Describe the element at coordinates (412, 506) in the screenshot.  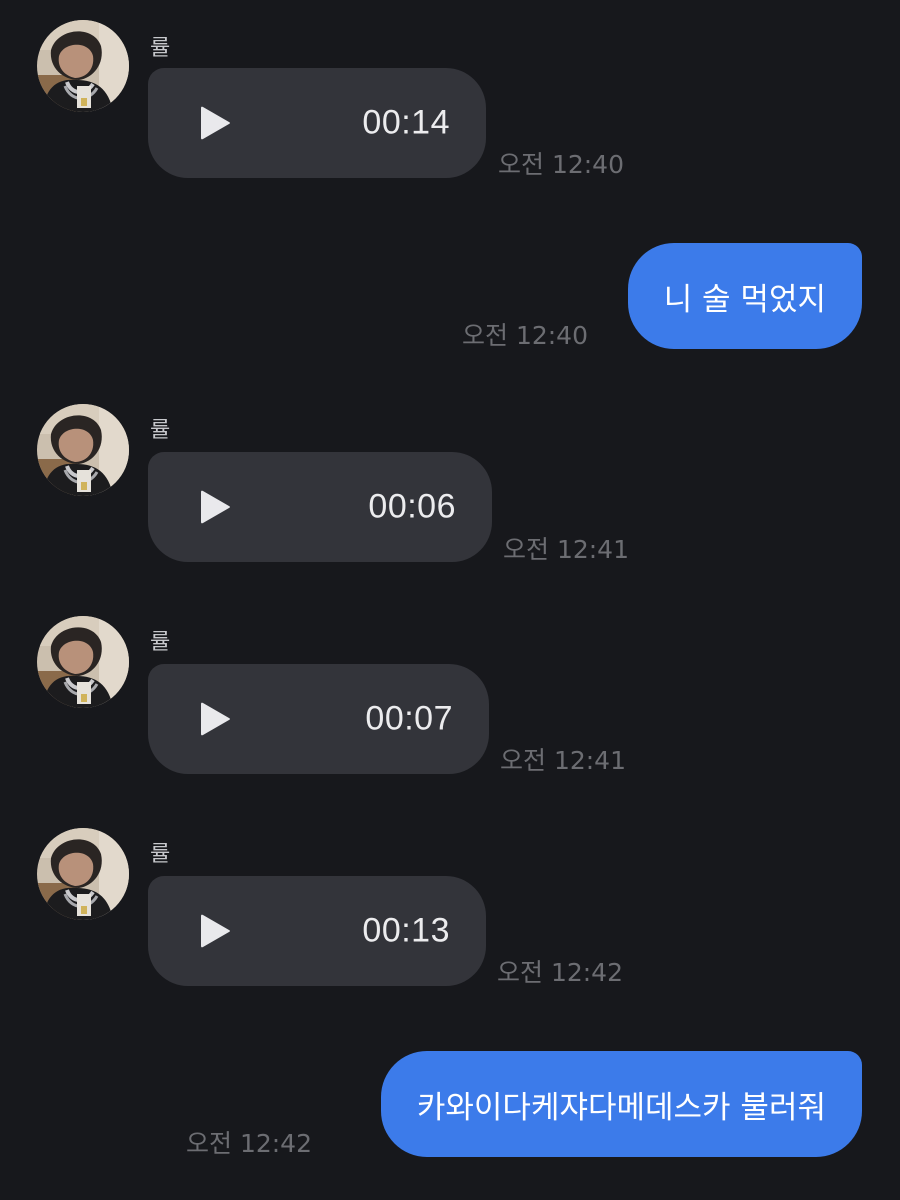
I see `voice-duration: 00:06` at that location.